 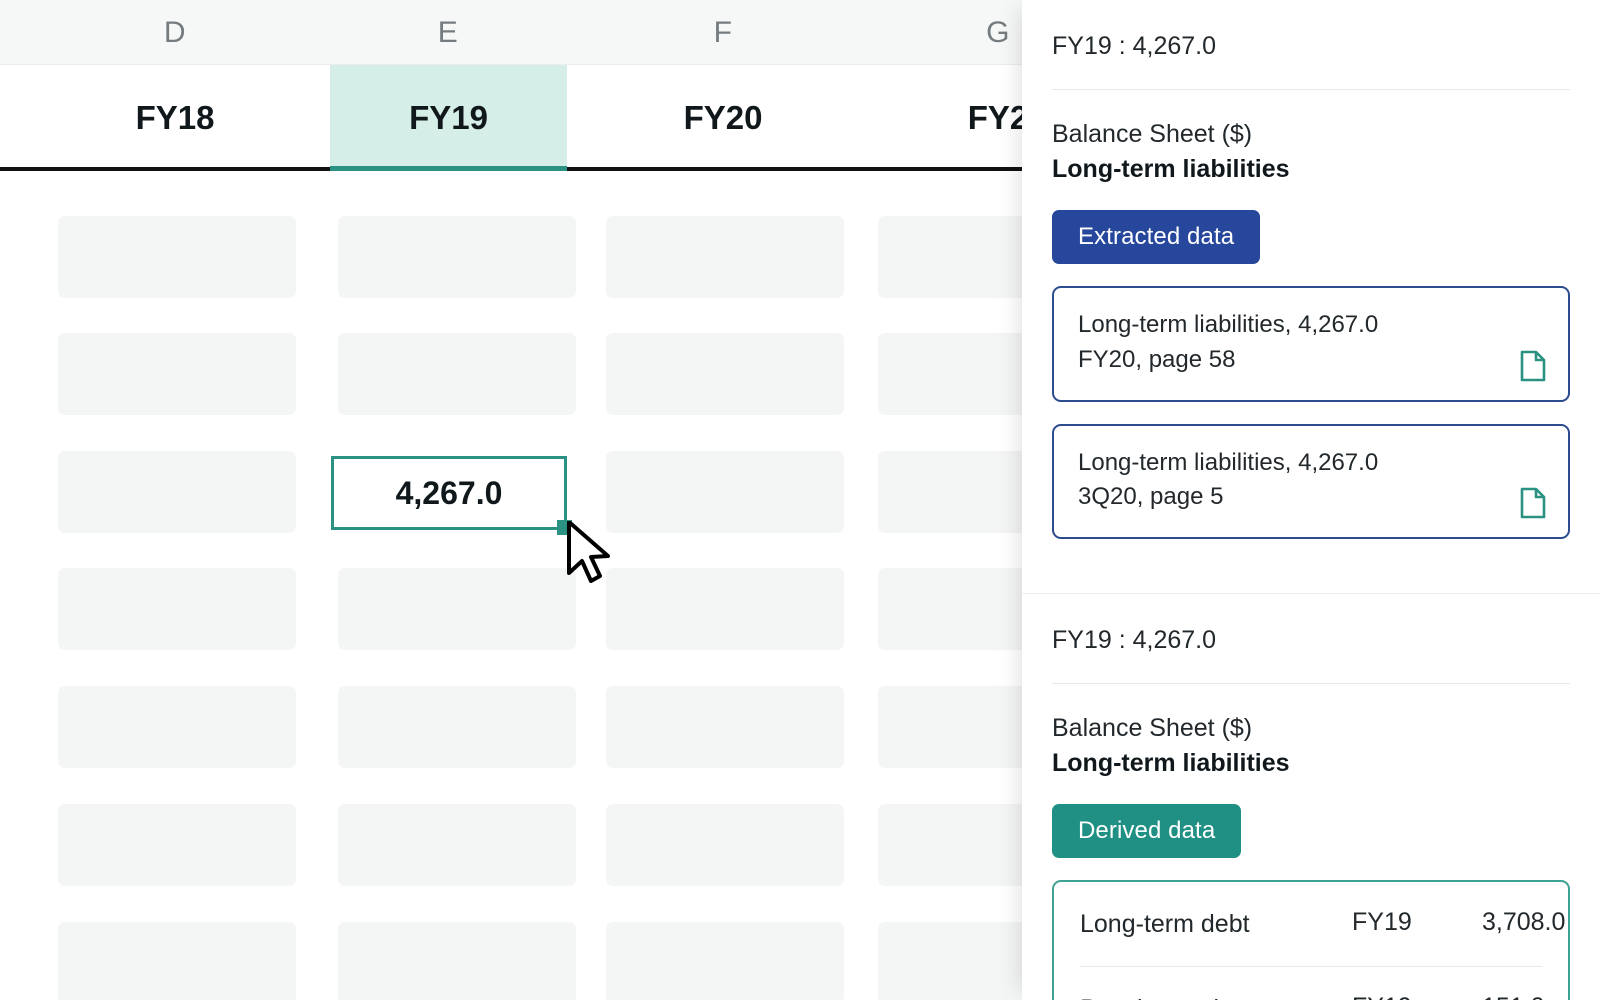 I want to click on fill-handle, so click(x=564, y=527).